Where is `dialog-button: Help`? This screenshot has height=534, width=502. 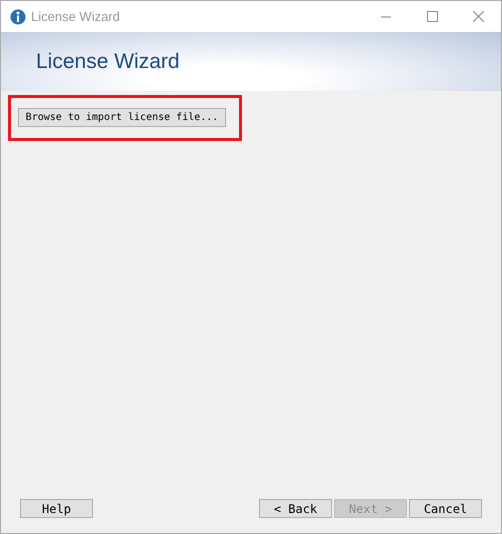
dialog-button: Help is located at coordinates (56, 508).